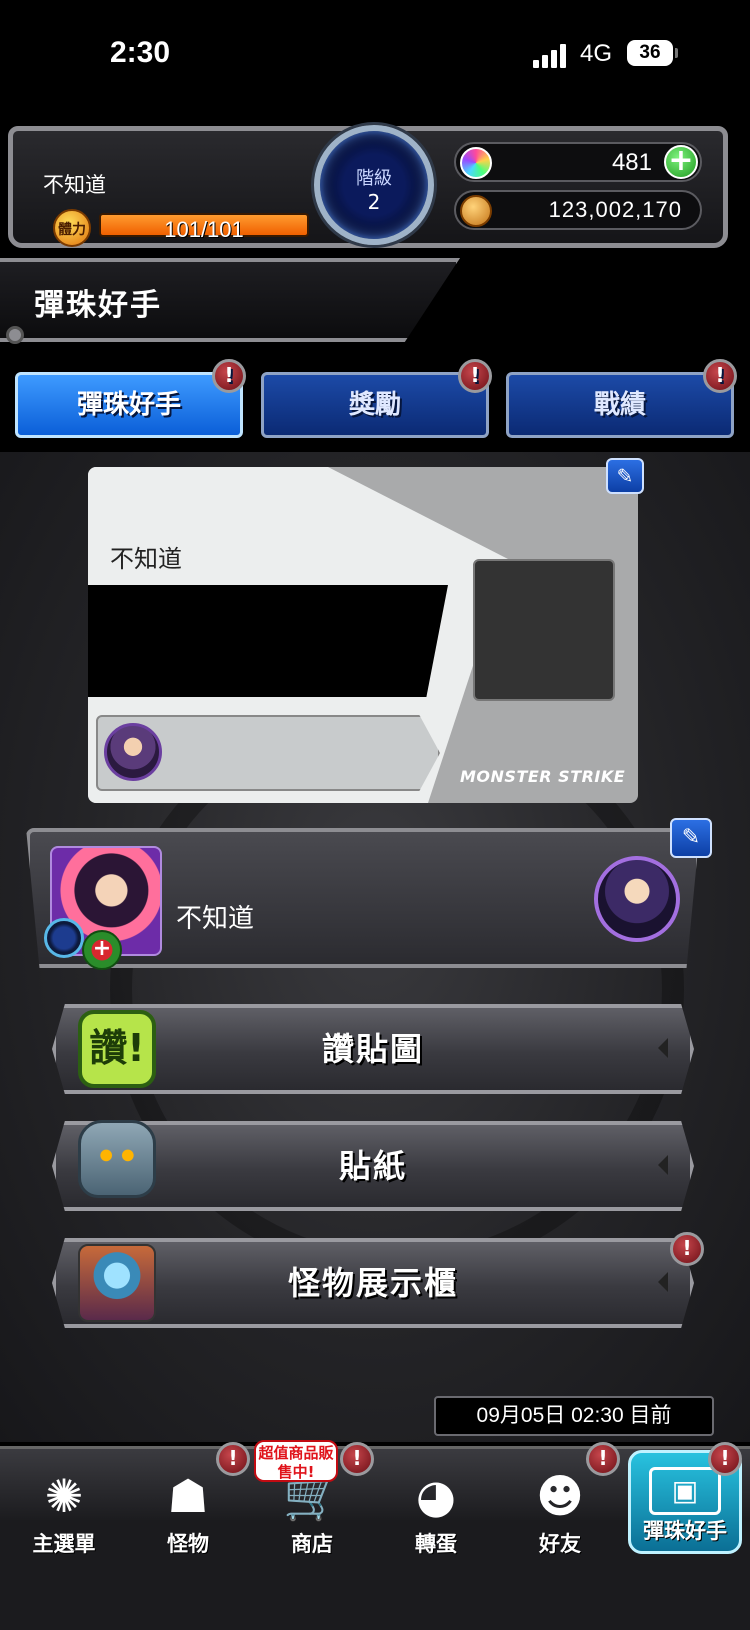  Describe the element at coordinates (560, 1496) in the screenshot. I see `friends-icon: ☻` at that location.